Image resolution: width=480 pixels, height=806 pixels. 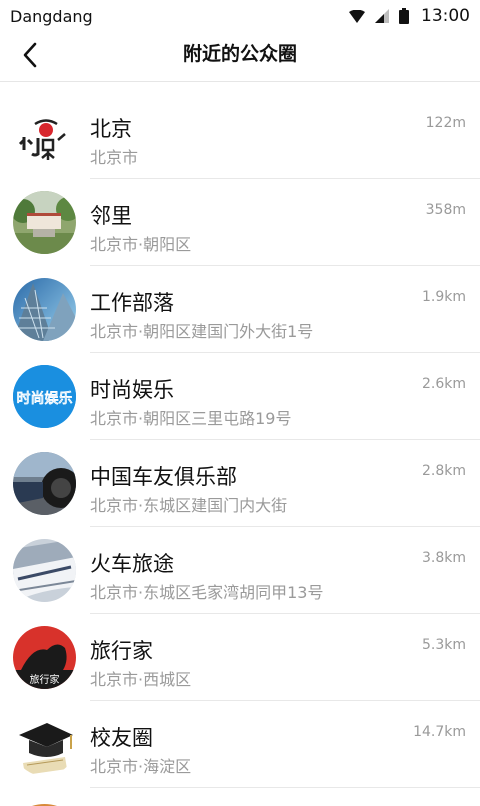 What do you see at coordinates (111, 129) in the screenshot?
I see `circle-name: 北京` at bounding box center [111, 129].